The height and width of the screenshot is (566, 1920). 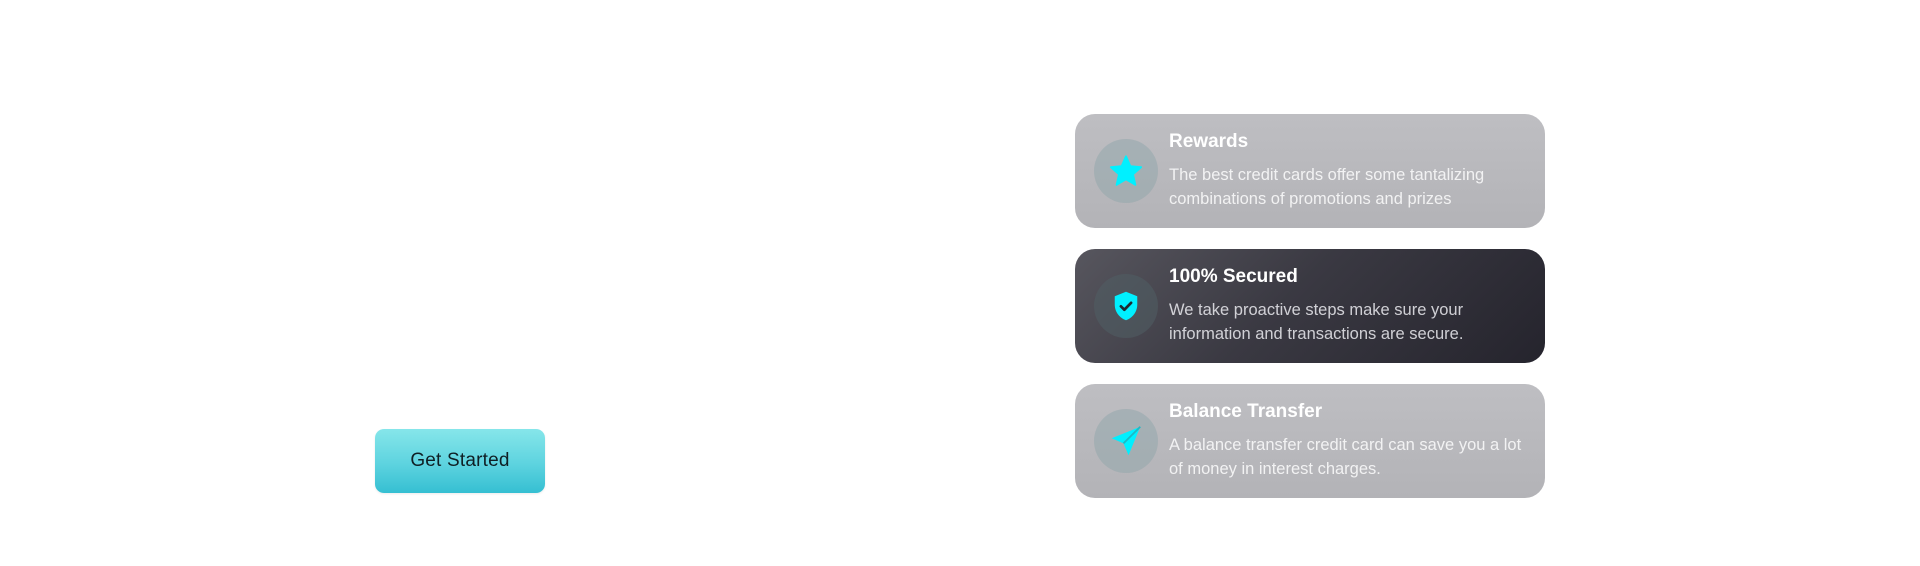 What do you see at coordinates (1246, 411) in the screenshot?
I see `feature-title: Balance Transfer` at bounding box center [1246, 411].